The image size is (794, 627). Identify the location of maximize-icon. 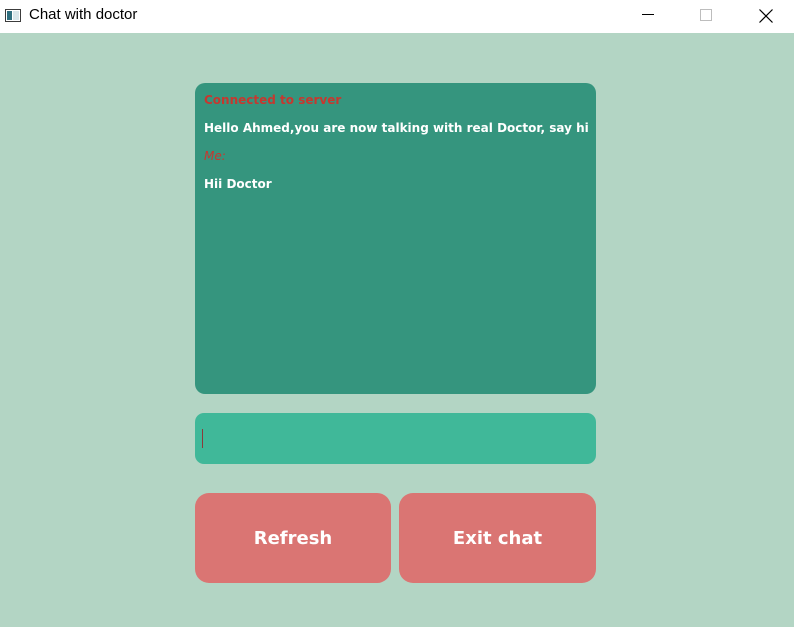
(706, 15).